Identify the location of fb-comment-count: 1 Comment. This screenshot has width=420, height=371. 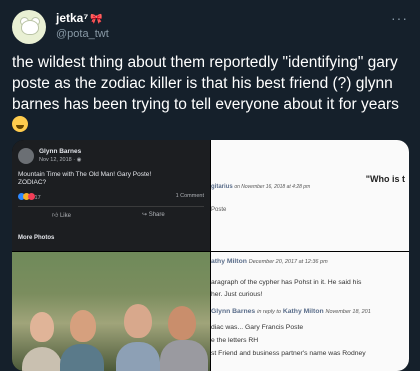
(189, 196).